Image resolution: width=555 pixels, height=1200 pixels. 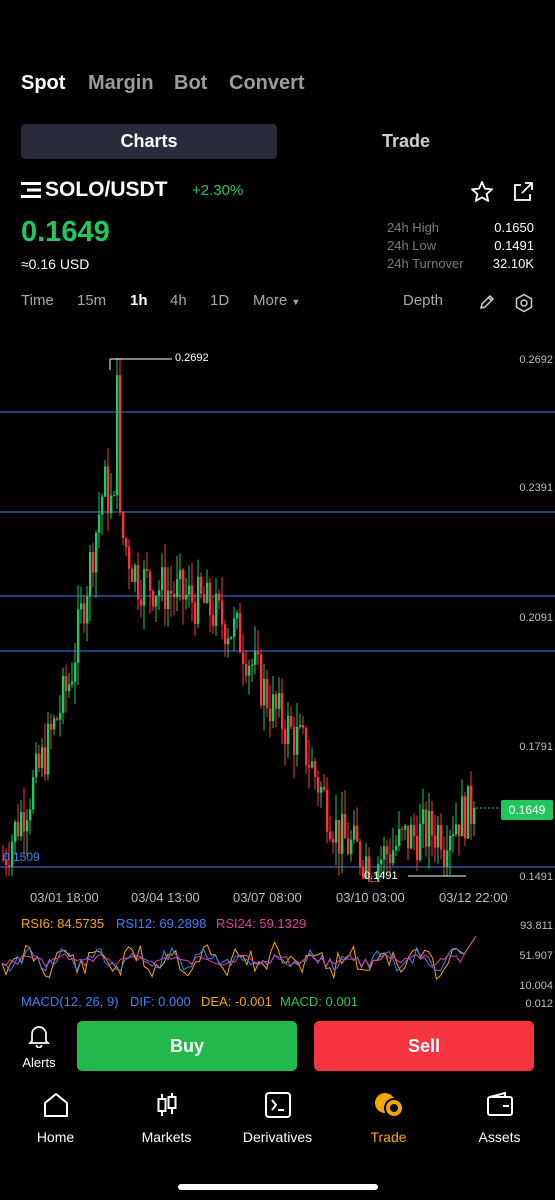 I want to click on tab-spot: Spot, so click(x=43, y=83).